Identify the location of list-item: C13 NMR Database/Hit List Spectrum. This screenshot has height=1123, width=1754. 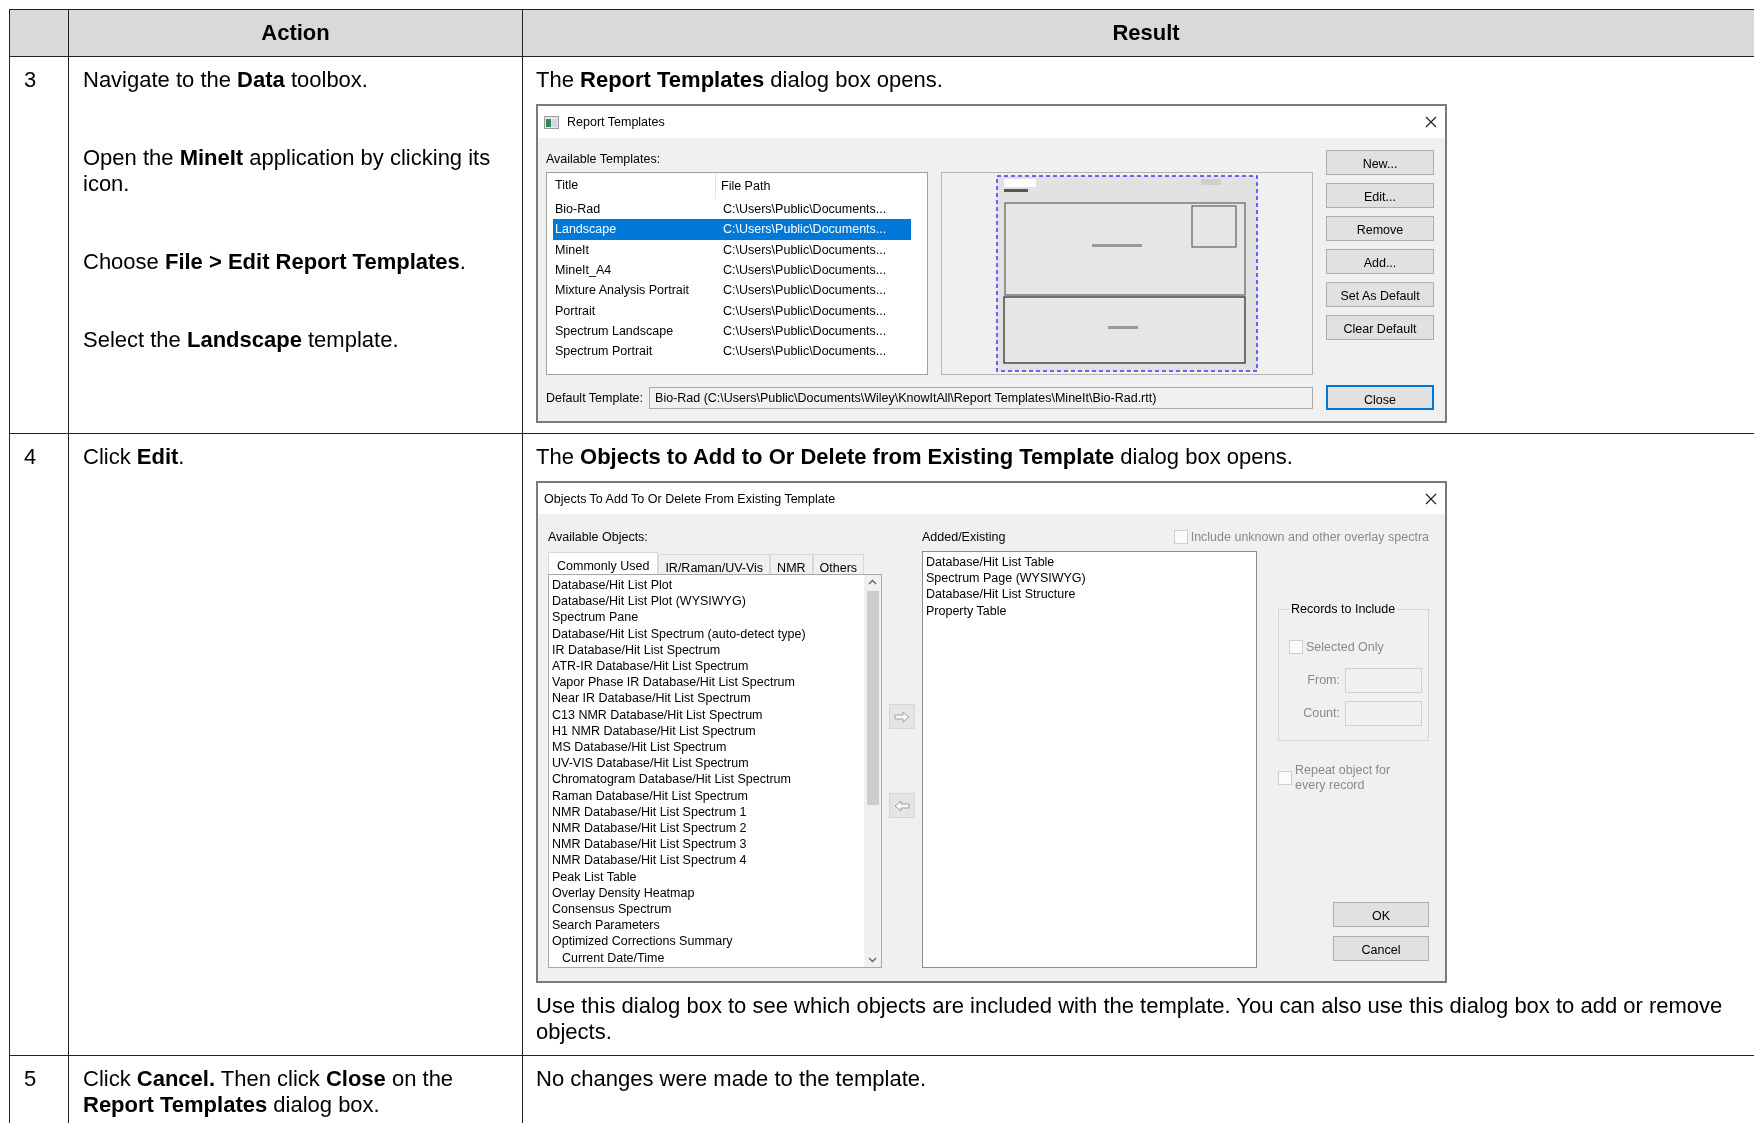
(708, 714).